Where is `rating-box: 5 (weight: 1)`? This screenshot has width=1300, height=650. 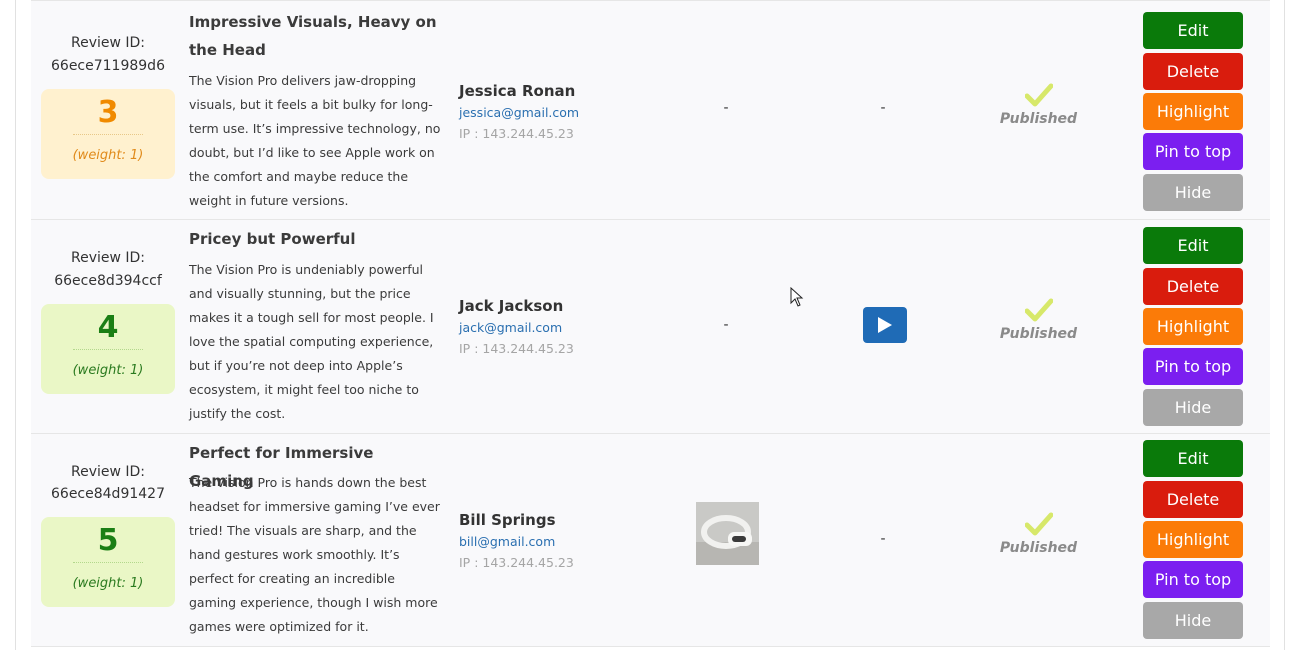 rating-box: 5 (weight: 1) is located at coordinates (108, 562).